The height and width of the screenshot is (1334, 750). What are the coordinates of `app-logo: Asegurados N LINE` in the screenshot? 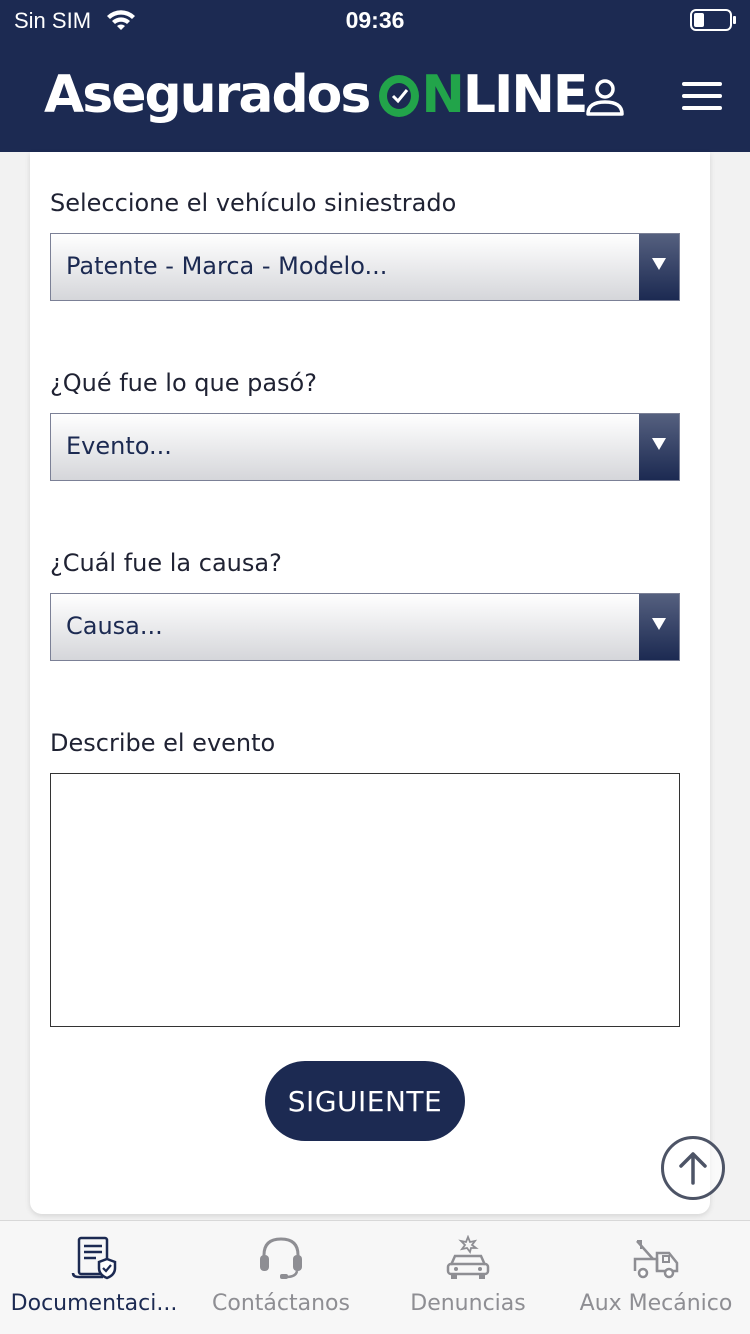 It's located at (316, 95).